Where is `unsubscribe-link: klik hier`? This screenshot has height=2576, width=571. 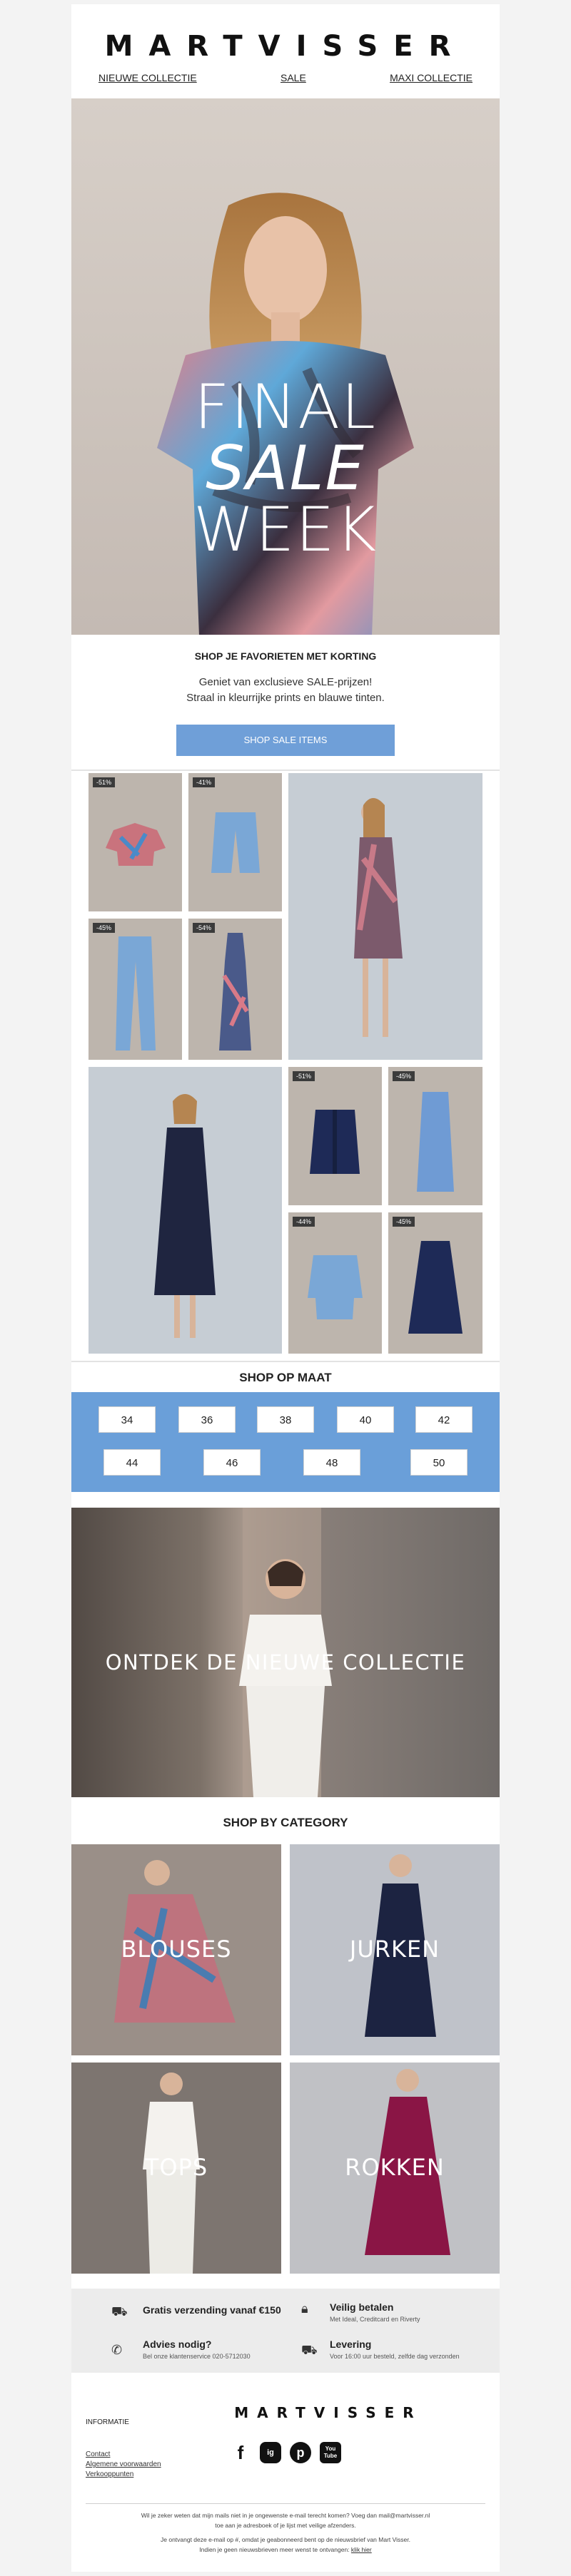 unsubscribe-link: klik hier is located at coordinates (361, 2550).